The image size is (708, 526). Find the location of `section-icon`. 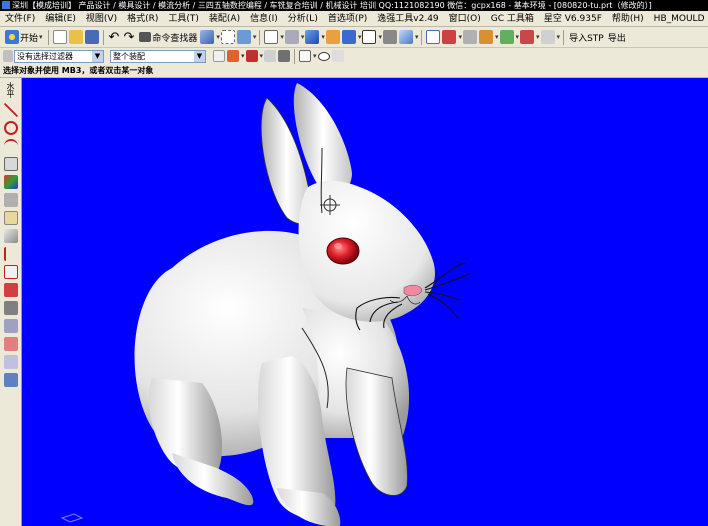

section-icon is located at coordinates (527, 37).